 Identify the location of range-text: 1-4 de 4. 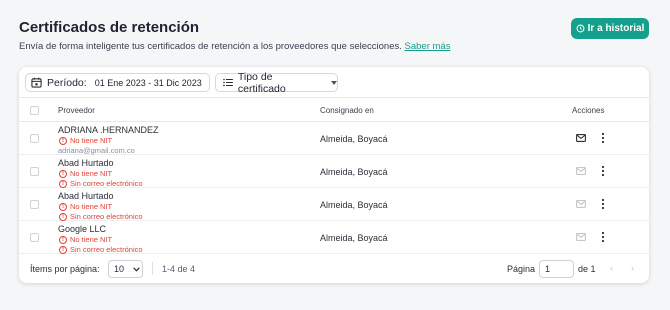
(179, 269).